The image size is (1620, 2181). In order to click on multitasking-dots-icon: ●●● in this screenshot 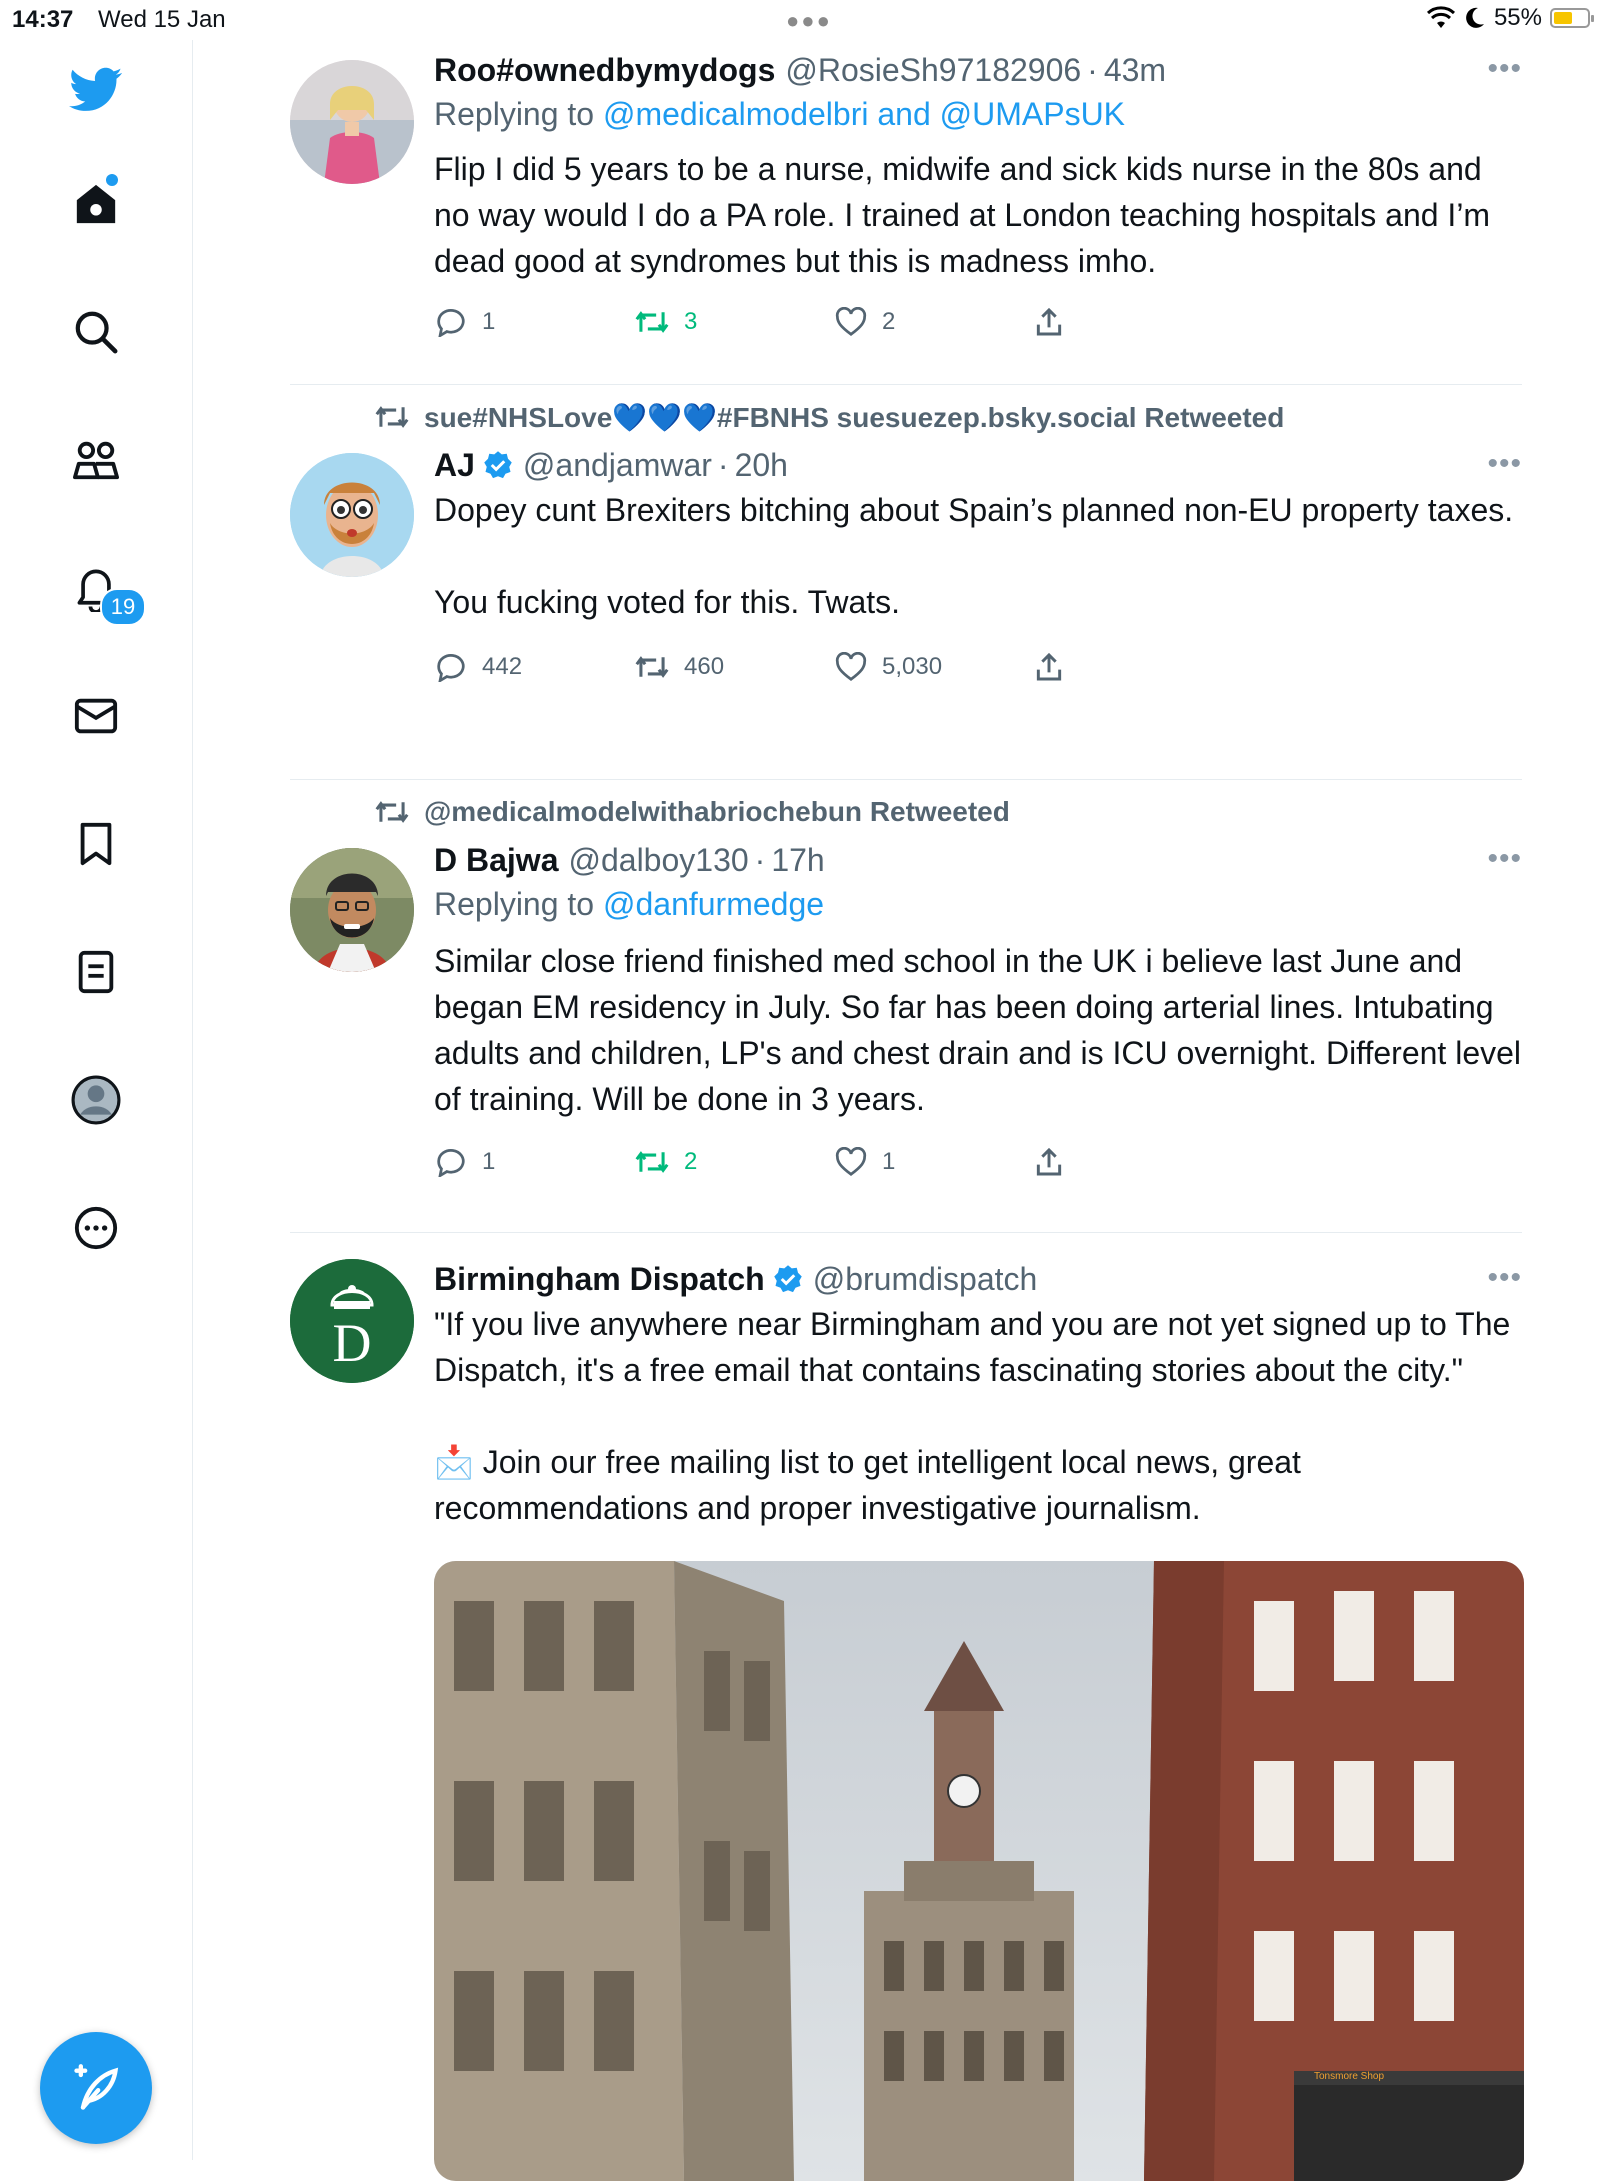, I will do `click(809, 21)`.